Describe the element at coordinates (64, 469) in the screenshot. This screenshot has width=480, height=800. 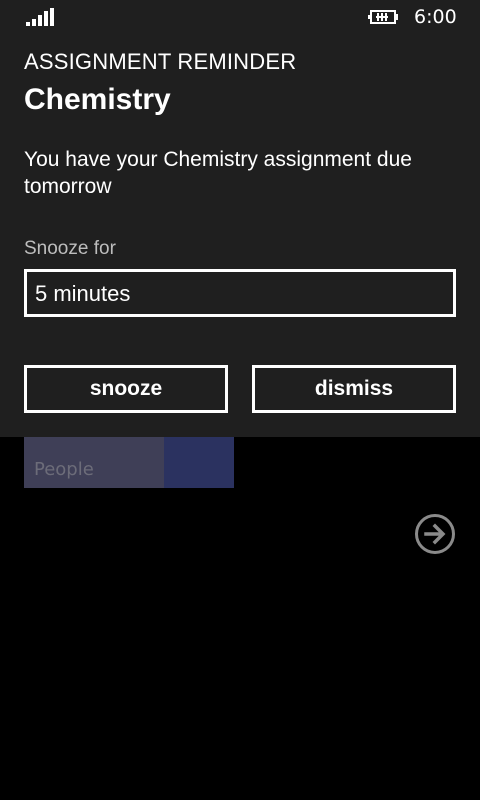
I see `tile-label: People` at that location.